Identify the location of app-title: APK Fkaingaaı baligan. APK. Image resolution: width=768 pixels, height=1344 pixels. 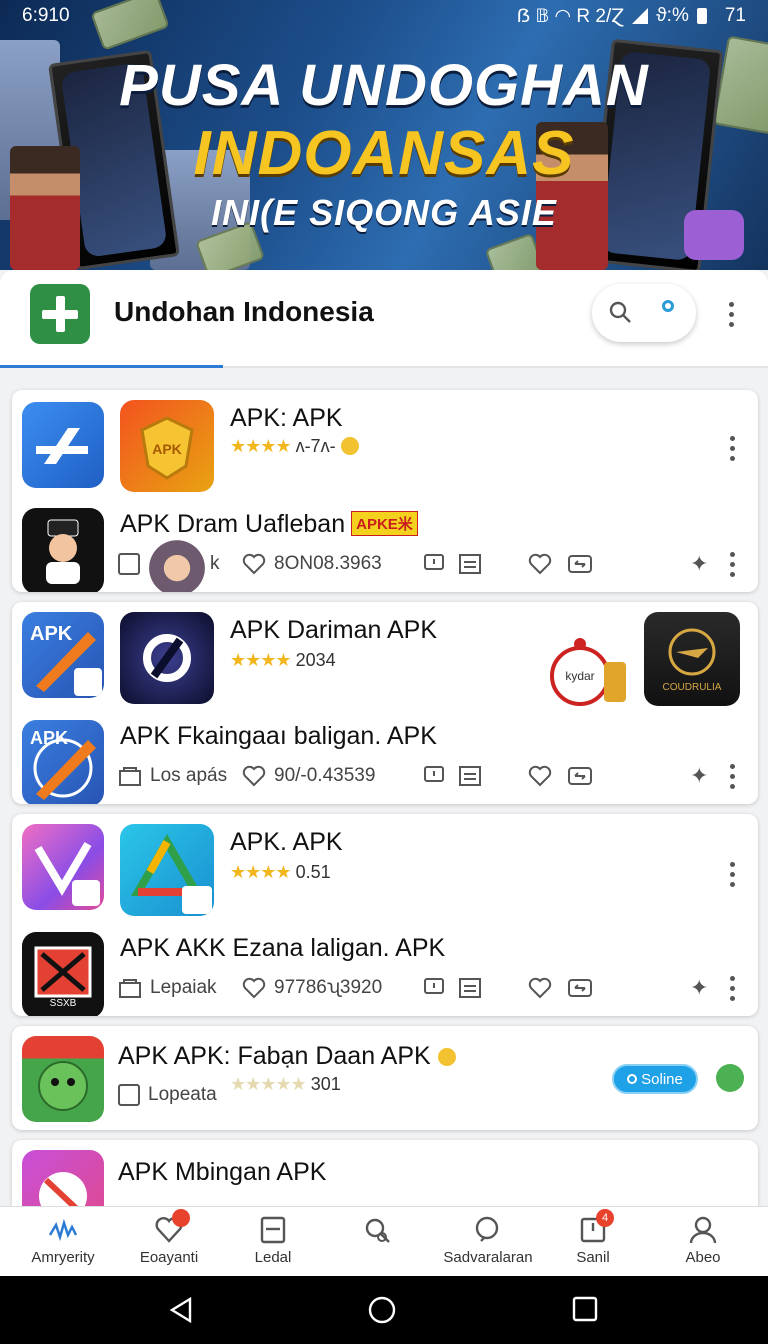
(278, 736).